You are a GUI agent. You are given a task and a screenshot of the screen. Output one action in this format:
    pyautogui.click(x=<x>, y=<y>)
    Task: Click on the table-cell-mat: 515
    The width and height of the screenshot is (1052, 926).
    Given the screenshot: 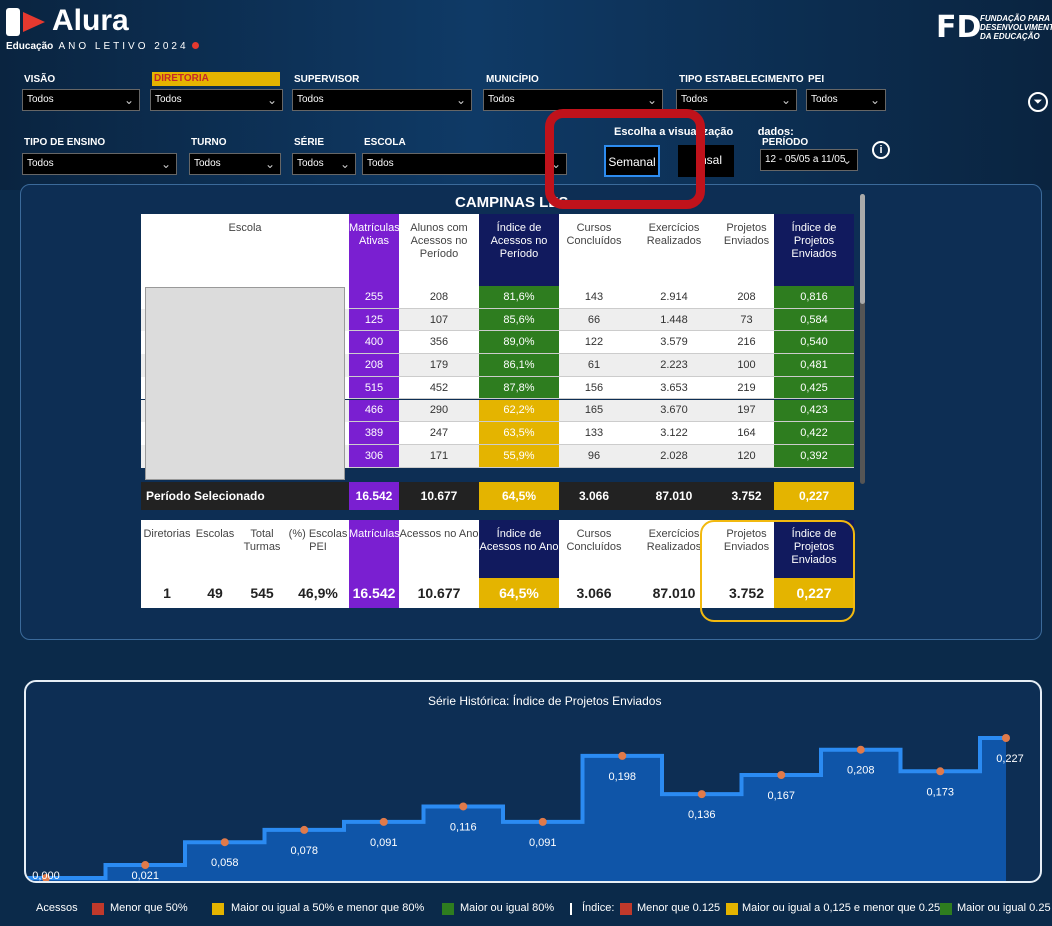 What is the action you would take?
    pyautogui.click(x=374, y=388)
    